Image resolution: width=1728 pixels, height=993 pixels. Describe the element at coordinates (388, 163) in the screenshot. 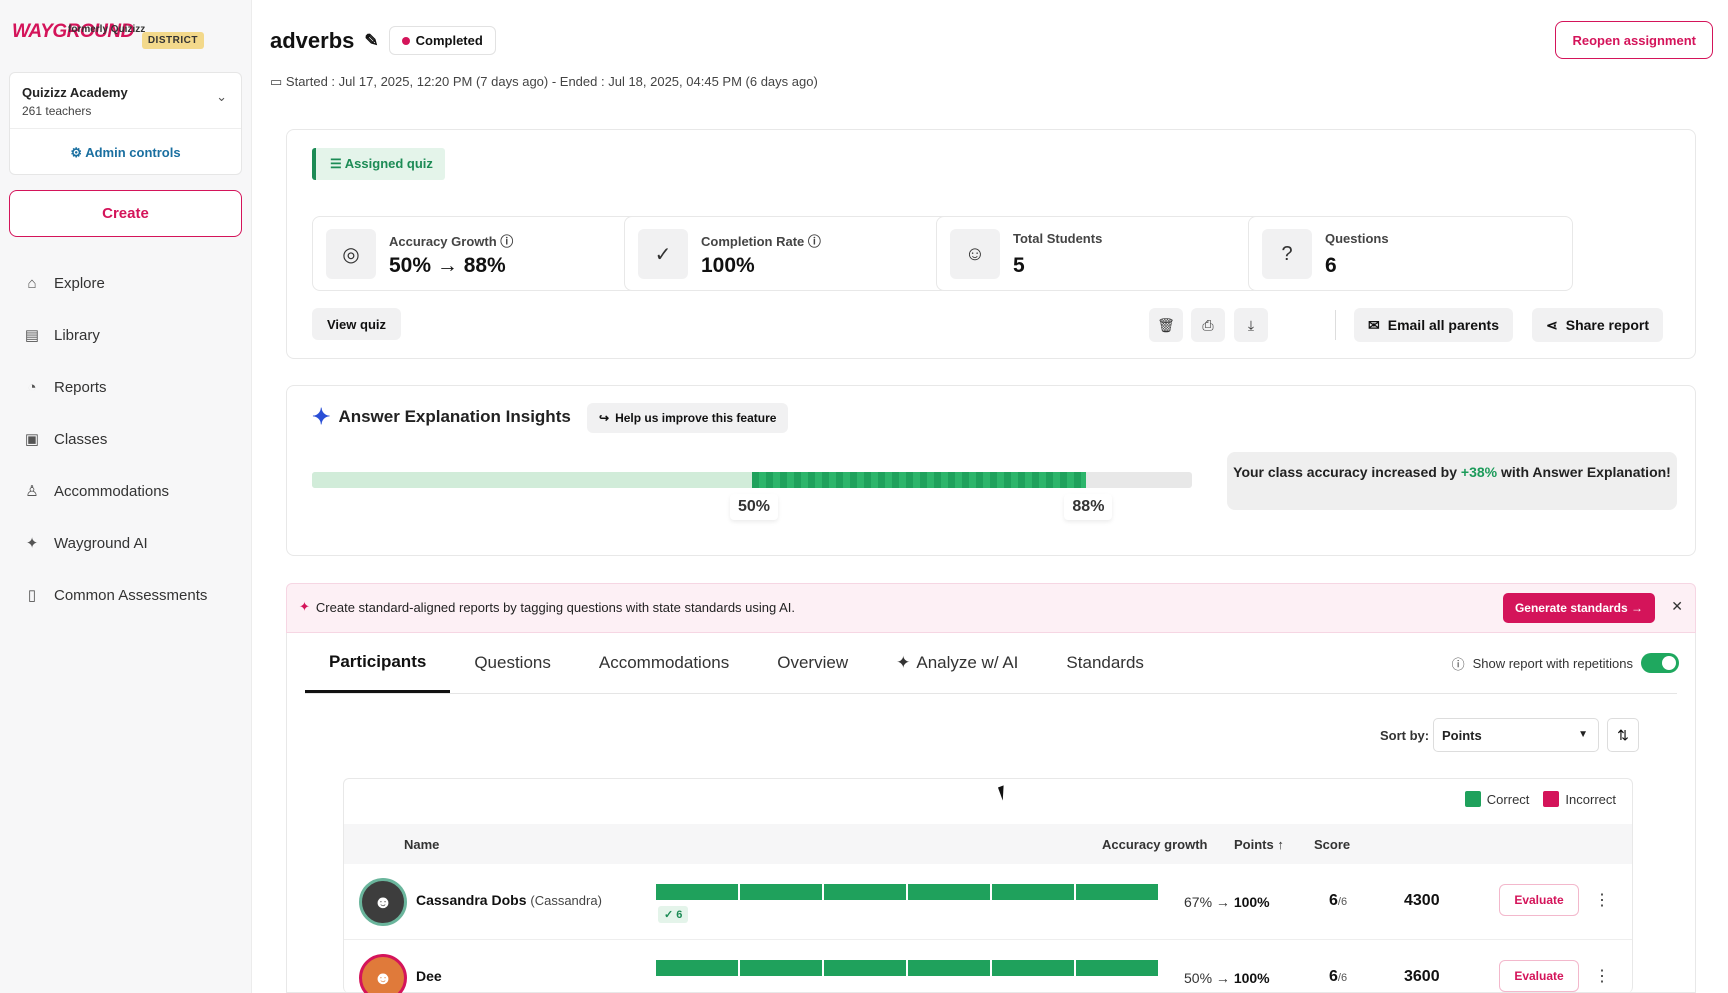

I see `assigned-quiz-label: Assigned quiz` at that location.